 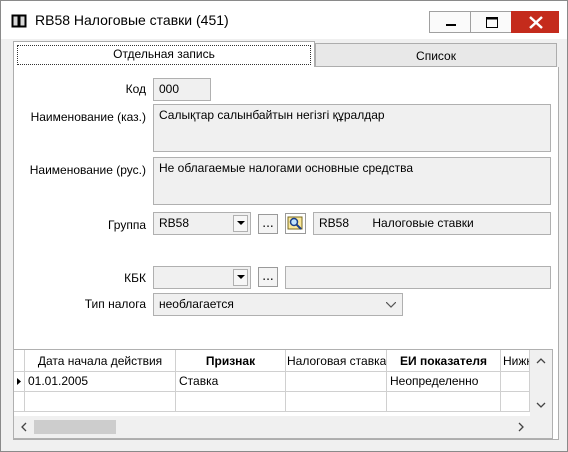 I want to click on close-icon, so click(x=536, y=22).